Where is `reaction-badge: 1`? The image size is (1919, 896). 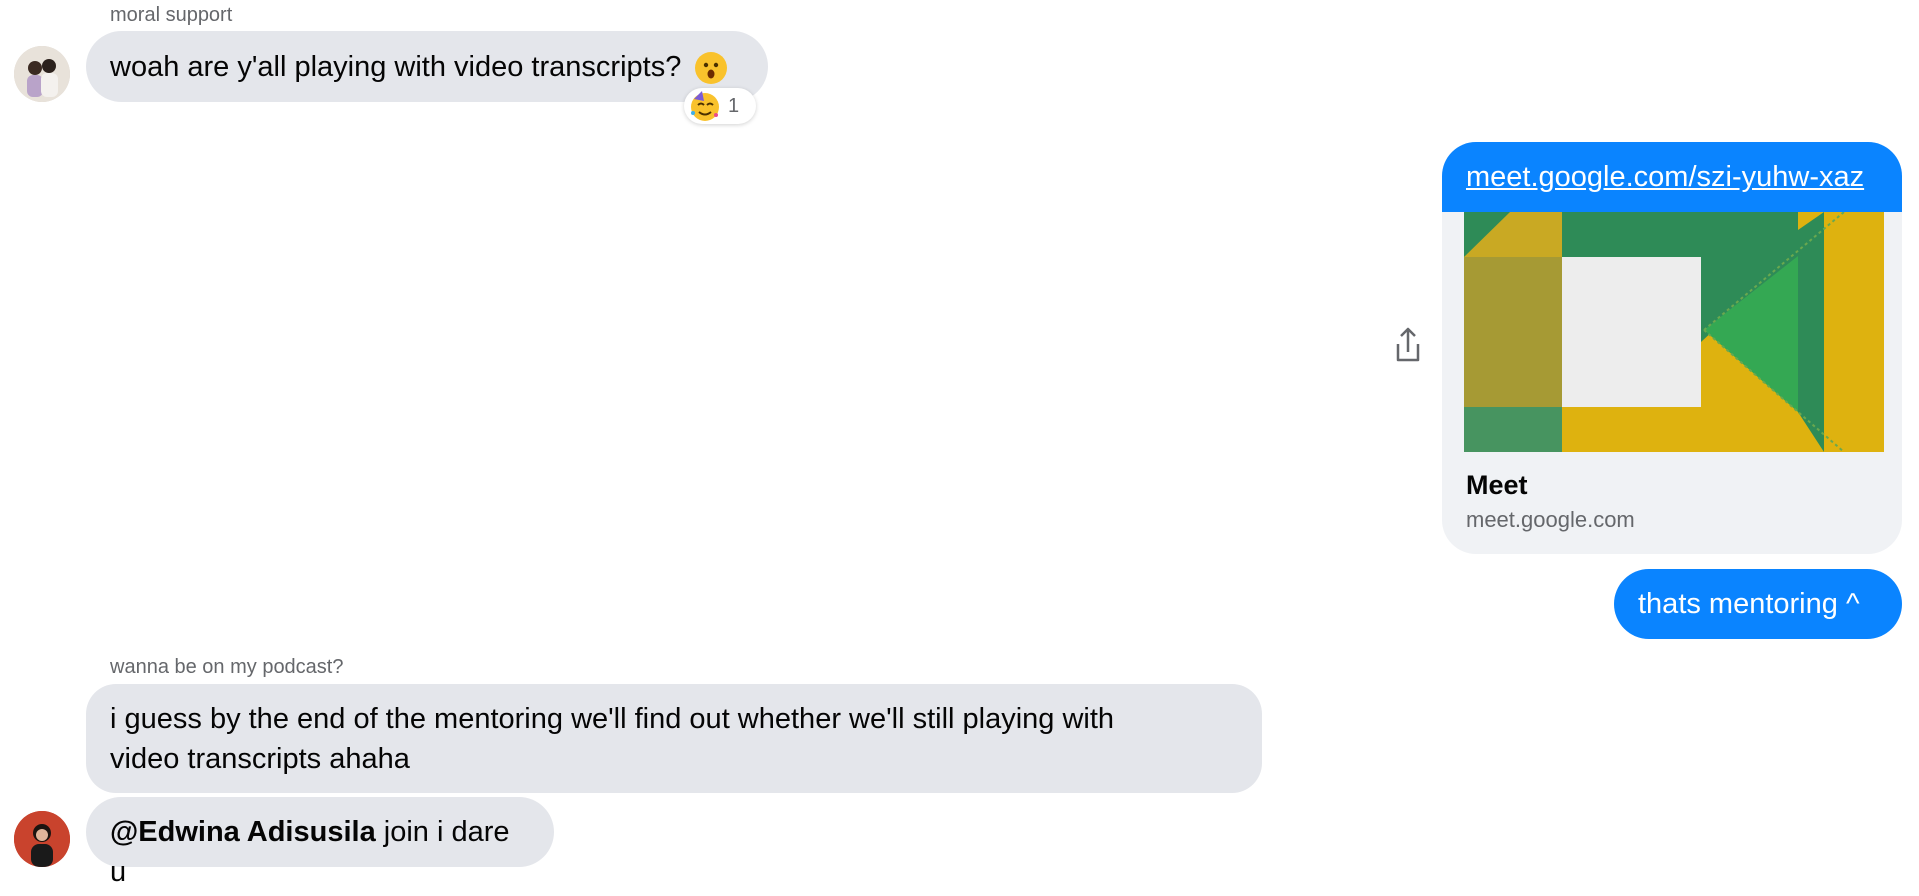 reaction-badge: 1 is located at coordinates (720, 106).